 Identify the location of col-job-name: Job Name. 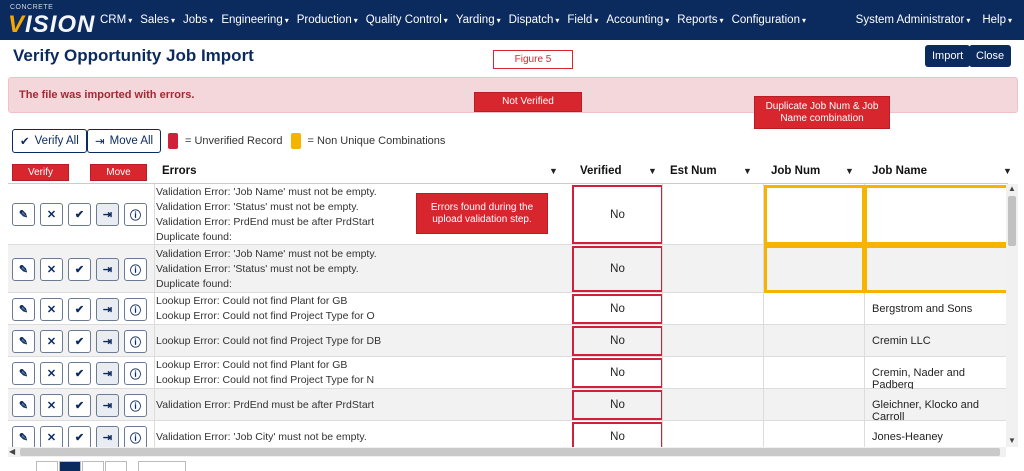
(896, 171).